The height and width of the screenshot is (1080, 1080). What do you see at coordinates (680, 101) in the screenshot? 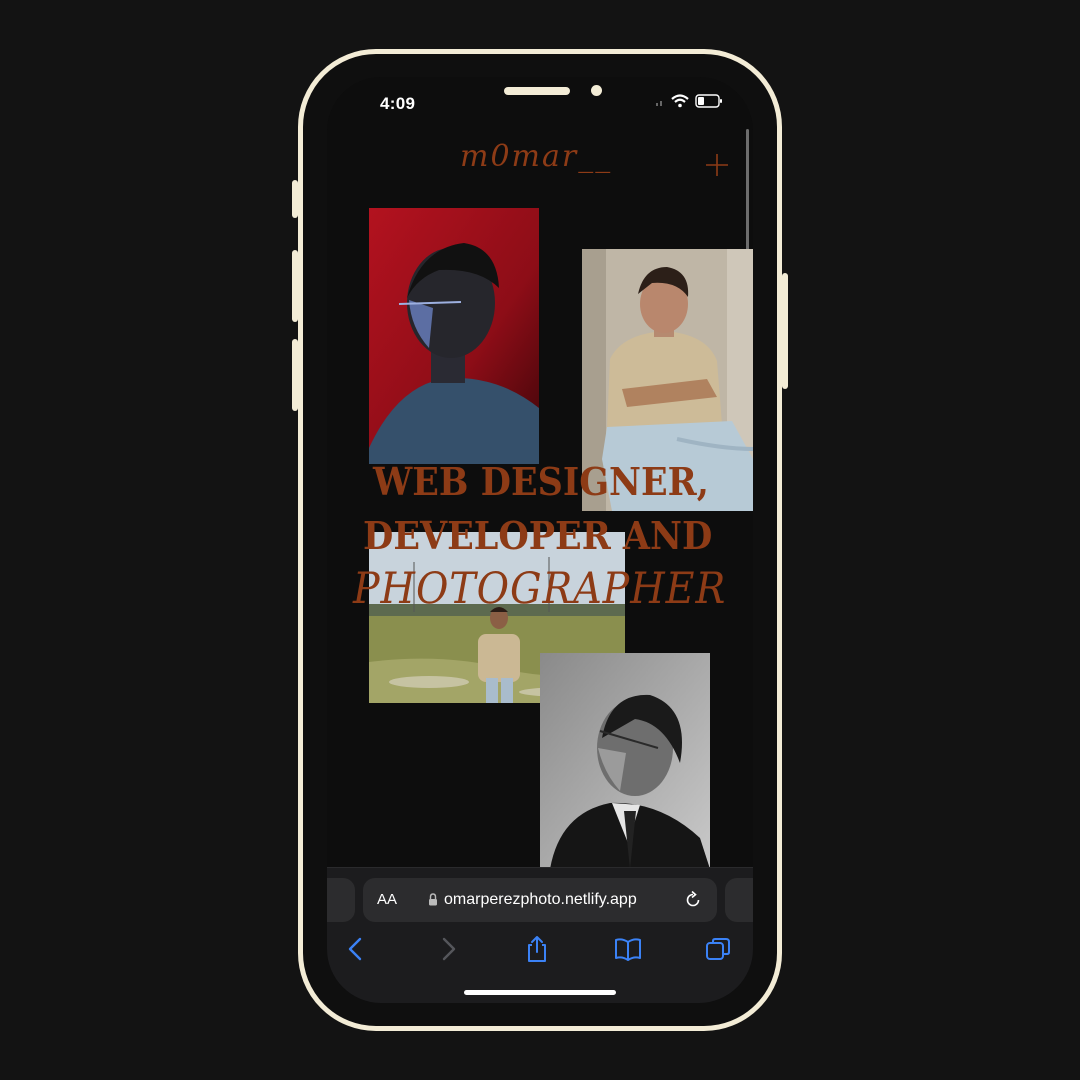
I see `wifi-icon` at bounding box center [680, 101].